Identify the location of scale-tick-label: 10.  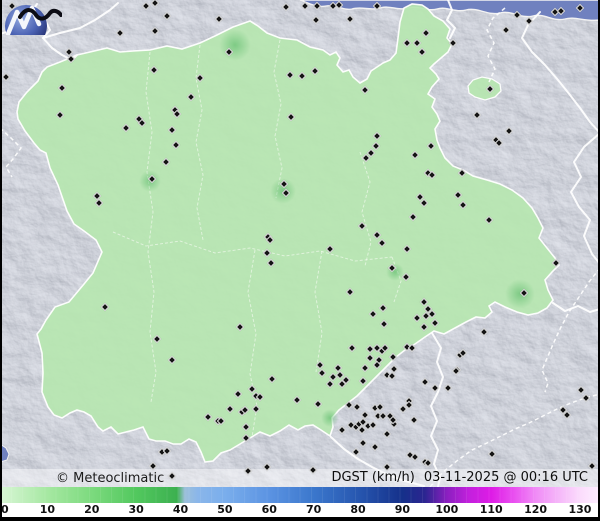
(47, 509).